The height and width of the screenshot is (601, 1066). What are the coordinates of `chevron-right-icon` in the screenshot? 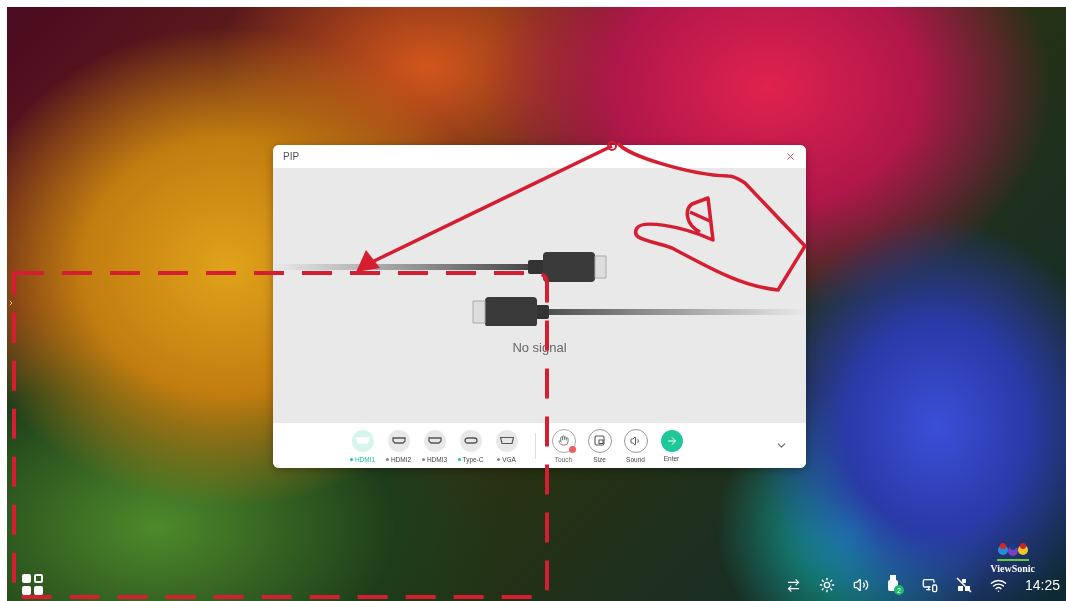 It's located at (11, 303).